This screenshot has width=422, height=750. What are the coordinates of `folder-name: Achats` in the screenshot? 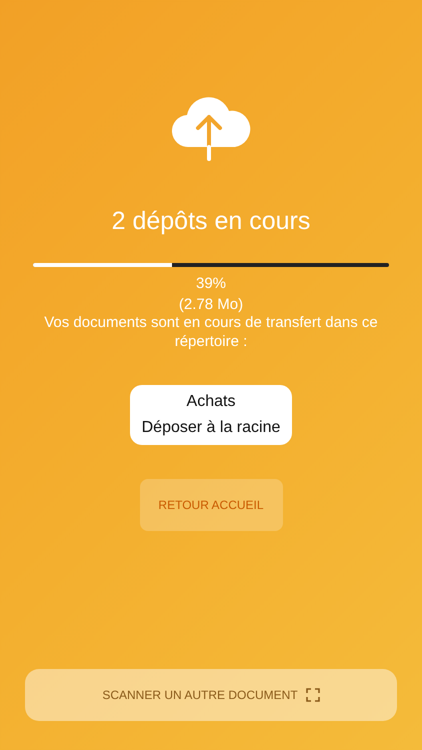 It's located at (211, 402).